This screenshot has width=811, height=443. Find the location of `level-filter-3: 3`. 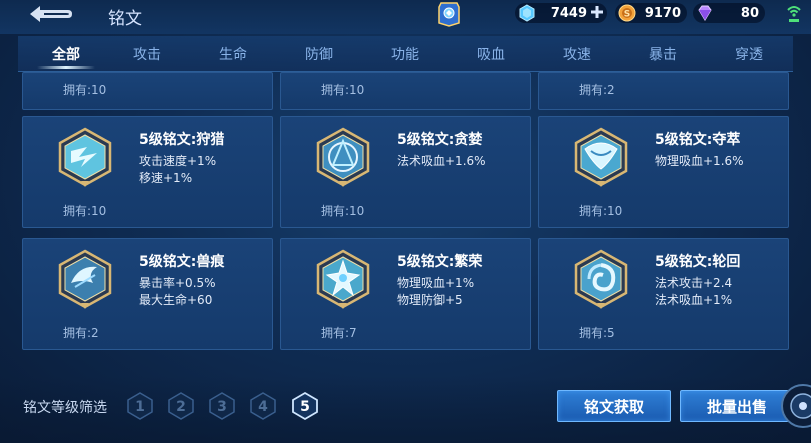

level-filter-3: 3 is located at coordinates (222, 406).